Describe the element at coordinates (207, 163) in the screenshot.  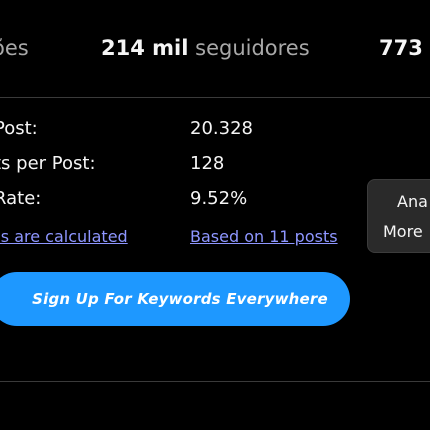
I see `metric-value-avg-comments: 128` at that location.